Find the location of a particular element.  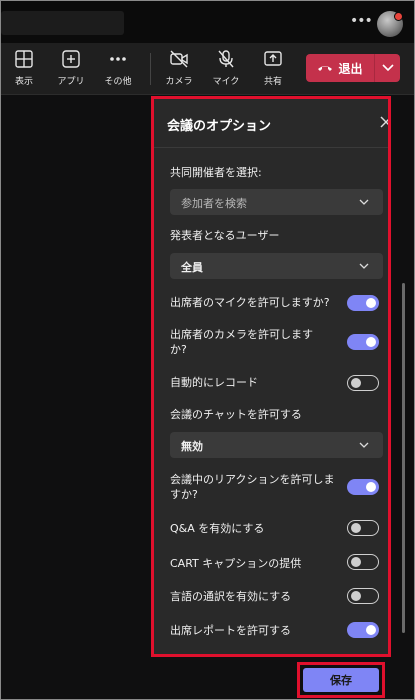

save-button: 保存 is located at coordinates (341, 680).